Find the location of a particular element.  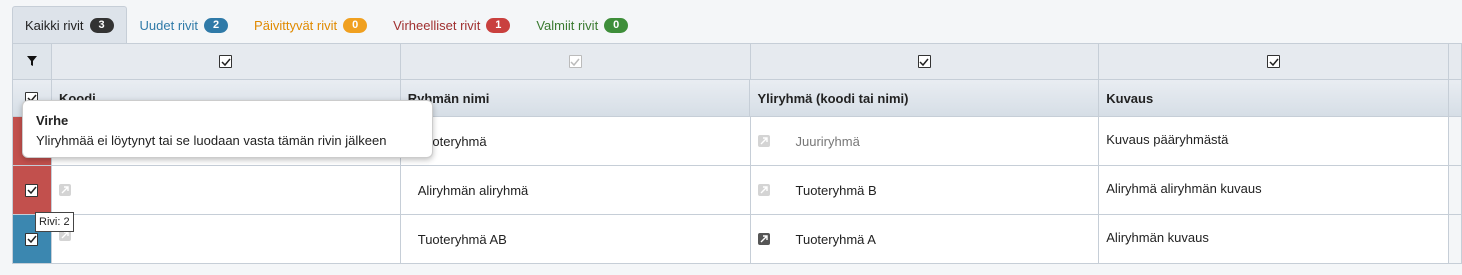

group-name-cell: Aliryhmän aliryhmä is located at coordinates (575, 190).